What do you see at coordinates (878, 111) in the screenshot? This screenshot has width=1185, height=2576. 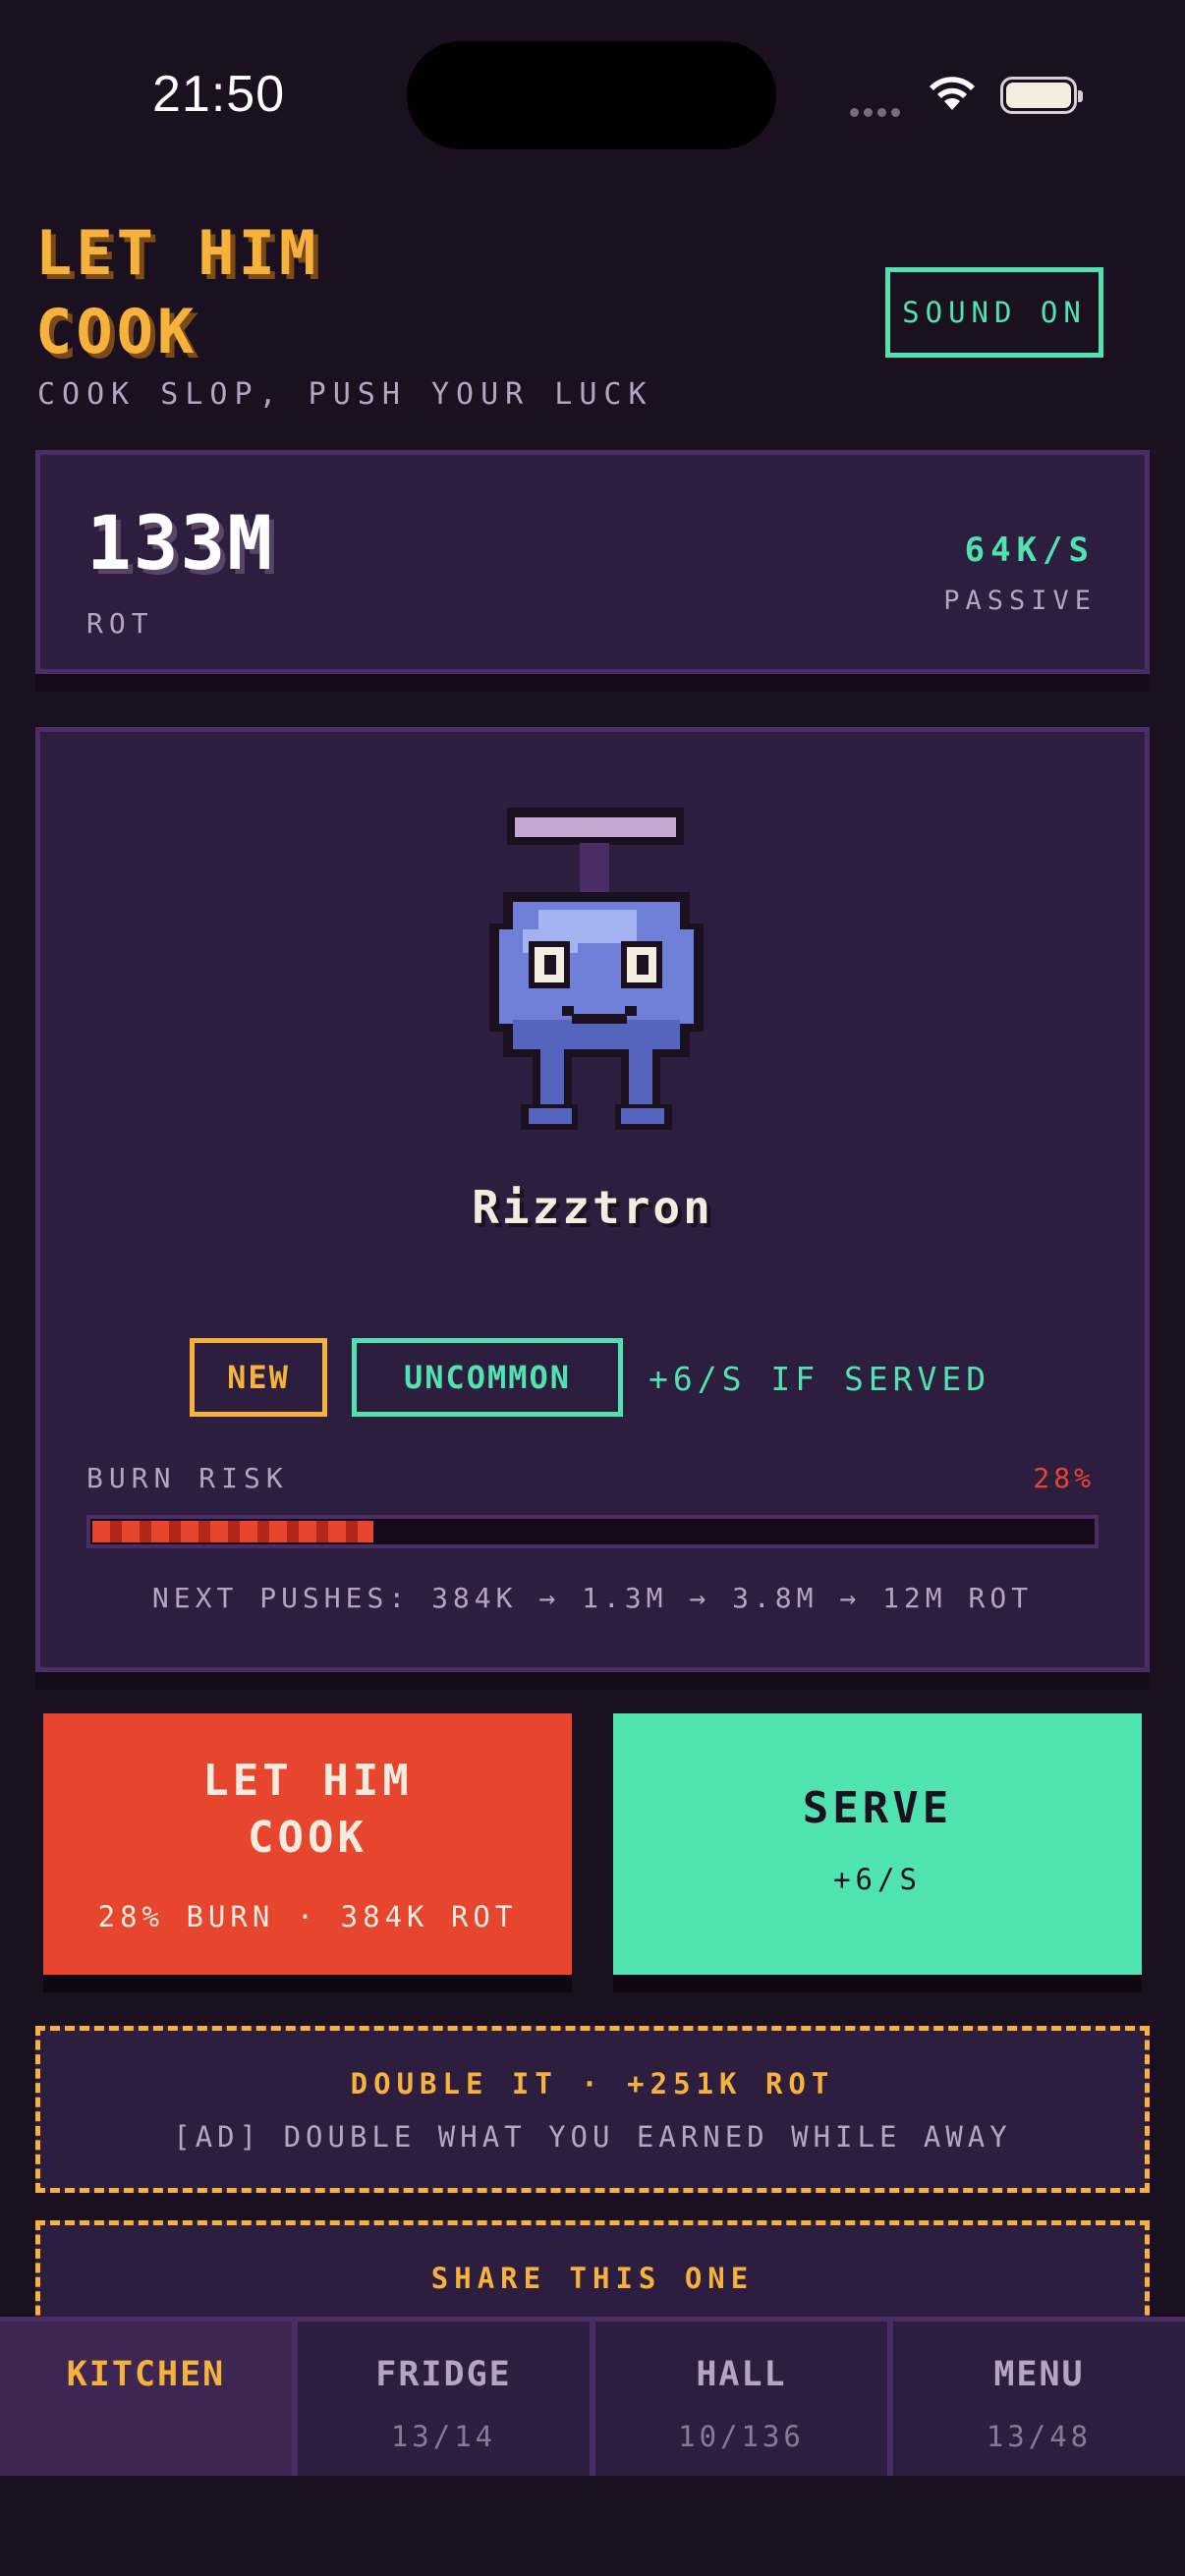 I see `signal-icon` at bounding box center [878, 111].